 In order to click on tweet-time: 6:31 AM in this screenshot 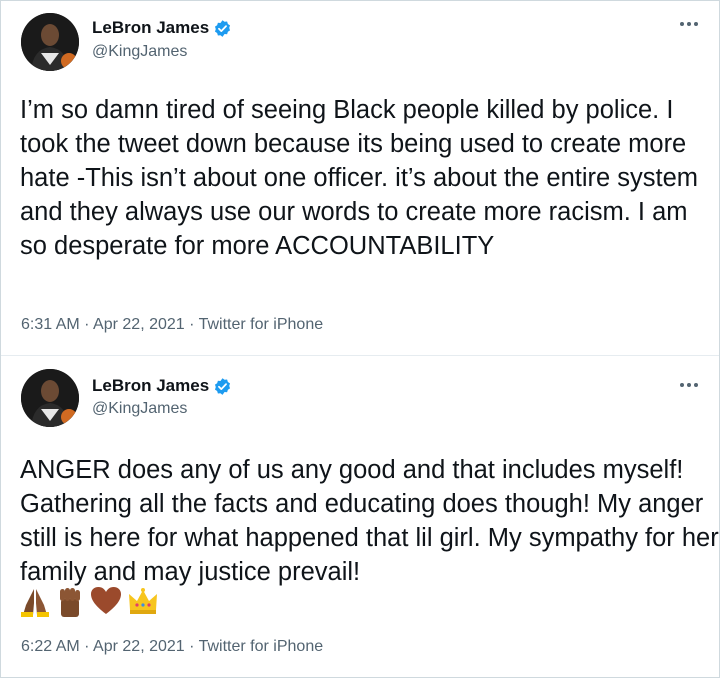, I will do `click(50, 324)`.